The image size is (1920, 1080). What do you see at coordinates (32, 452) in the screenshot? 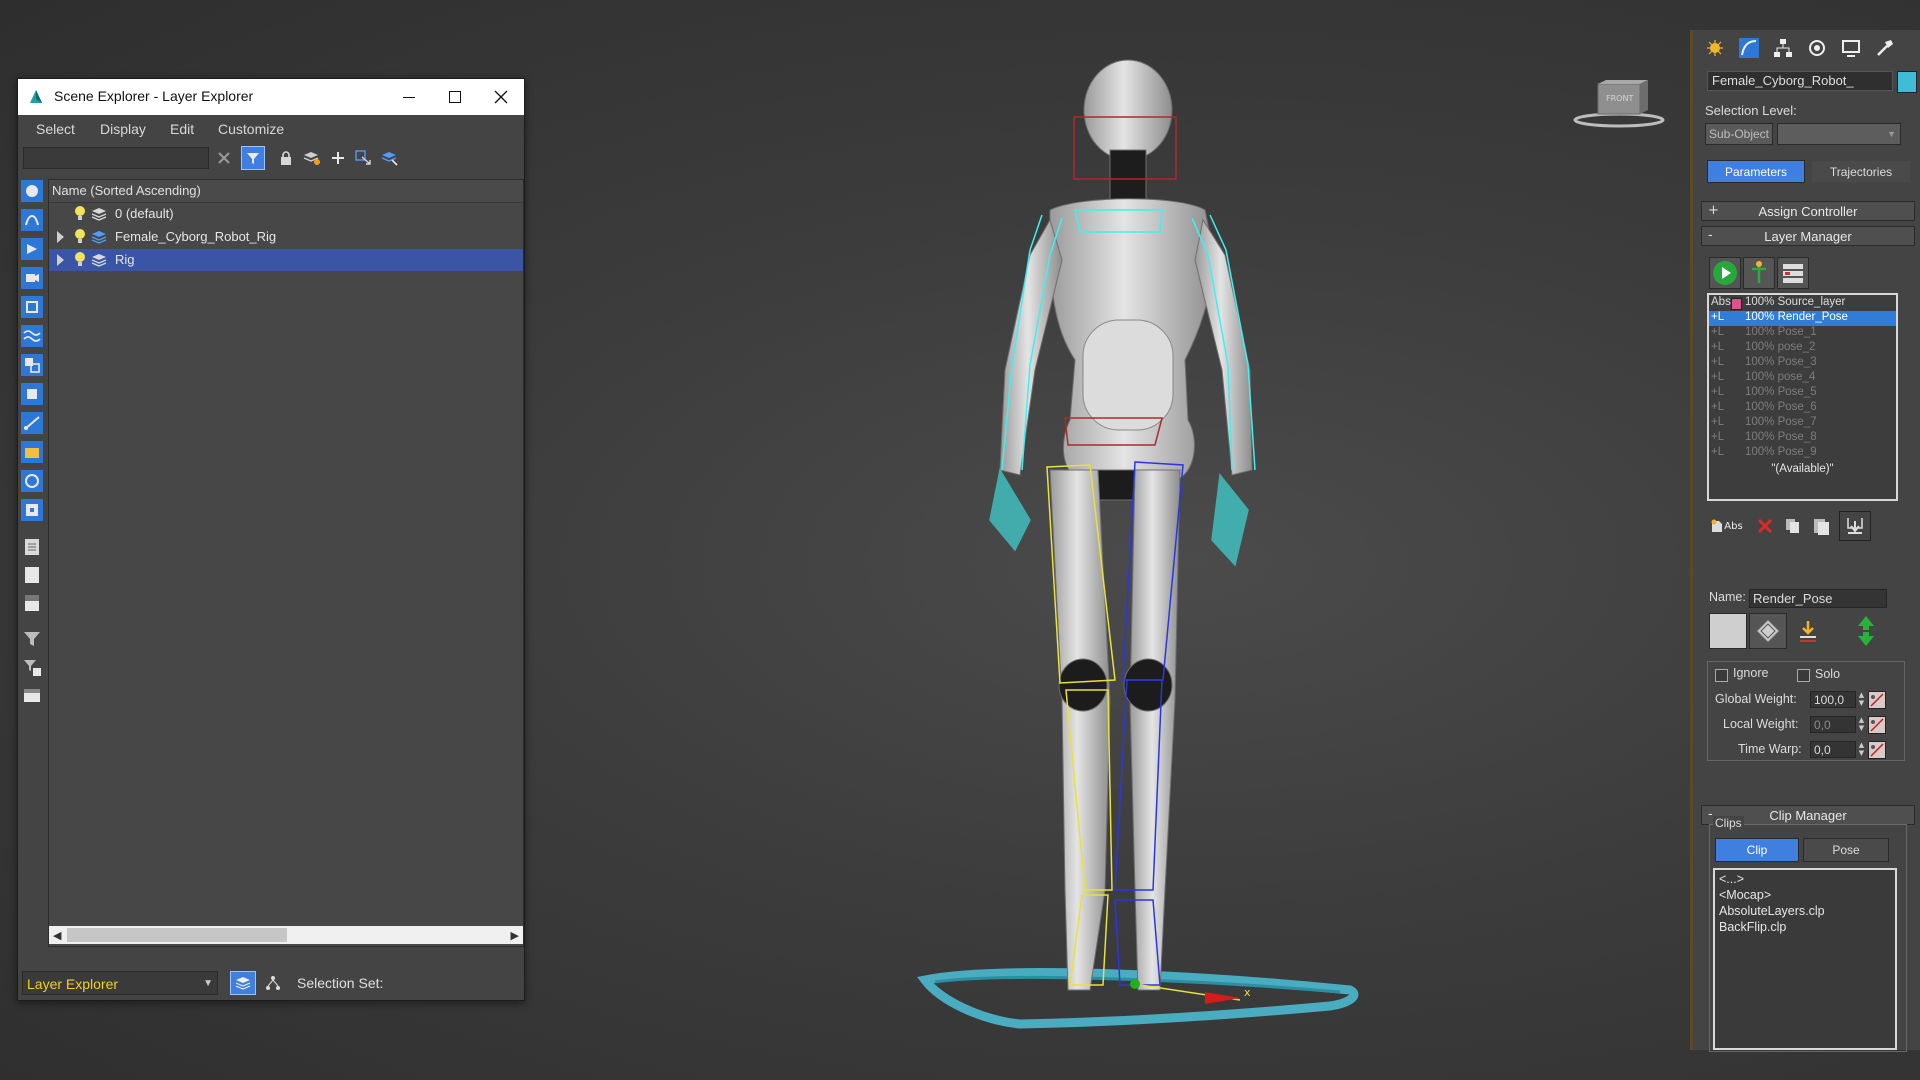
I see `display-containers-icon` at bounding box center [32, 452].